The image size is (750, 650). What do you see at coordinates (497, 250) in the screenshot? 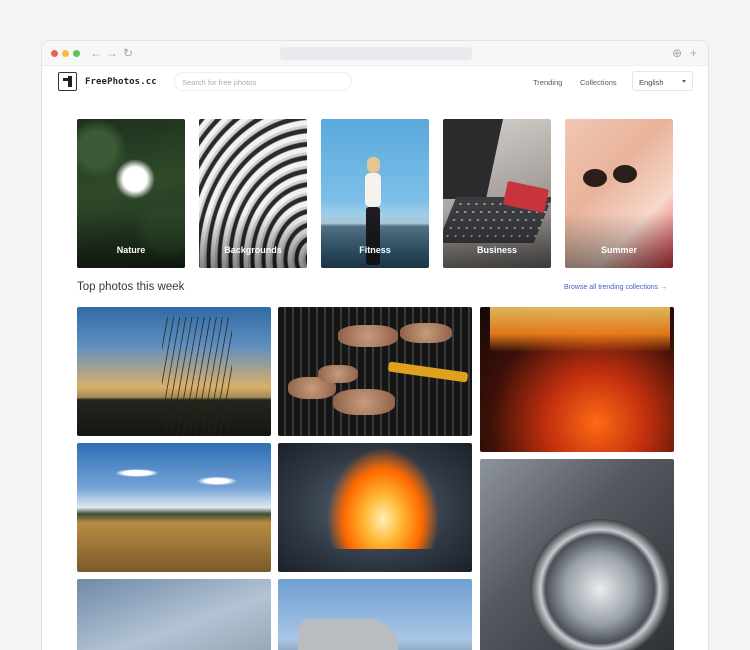
I see `category-label: Business` at bounding box center [497, 250].